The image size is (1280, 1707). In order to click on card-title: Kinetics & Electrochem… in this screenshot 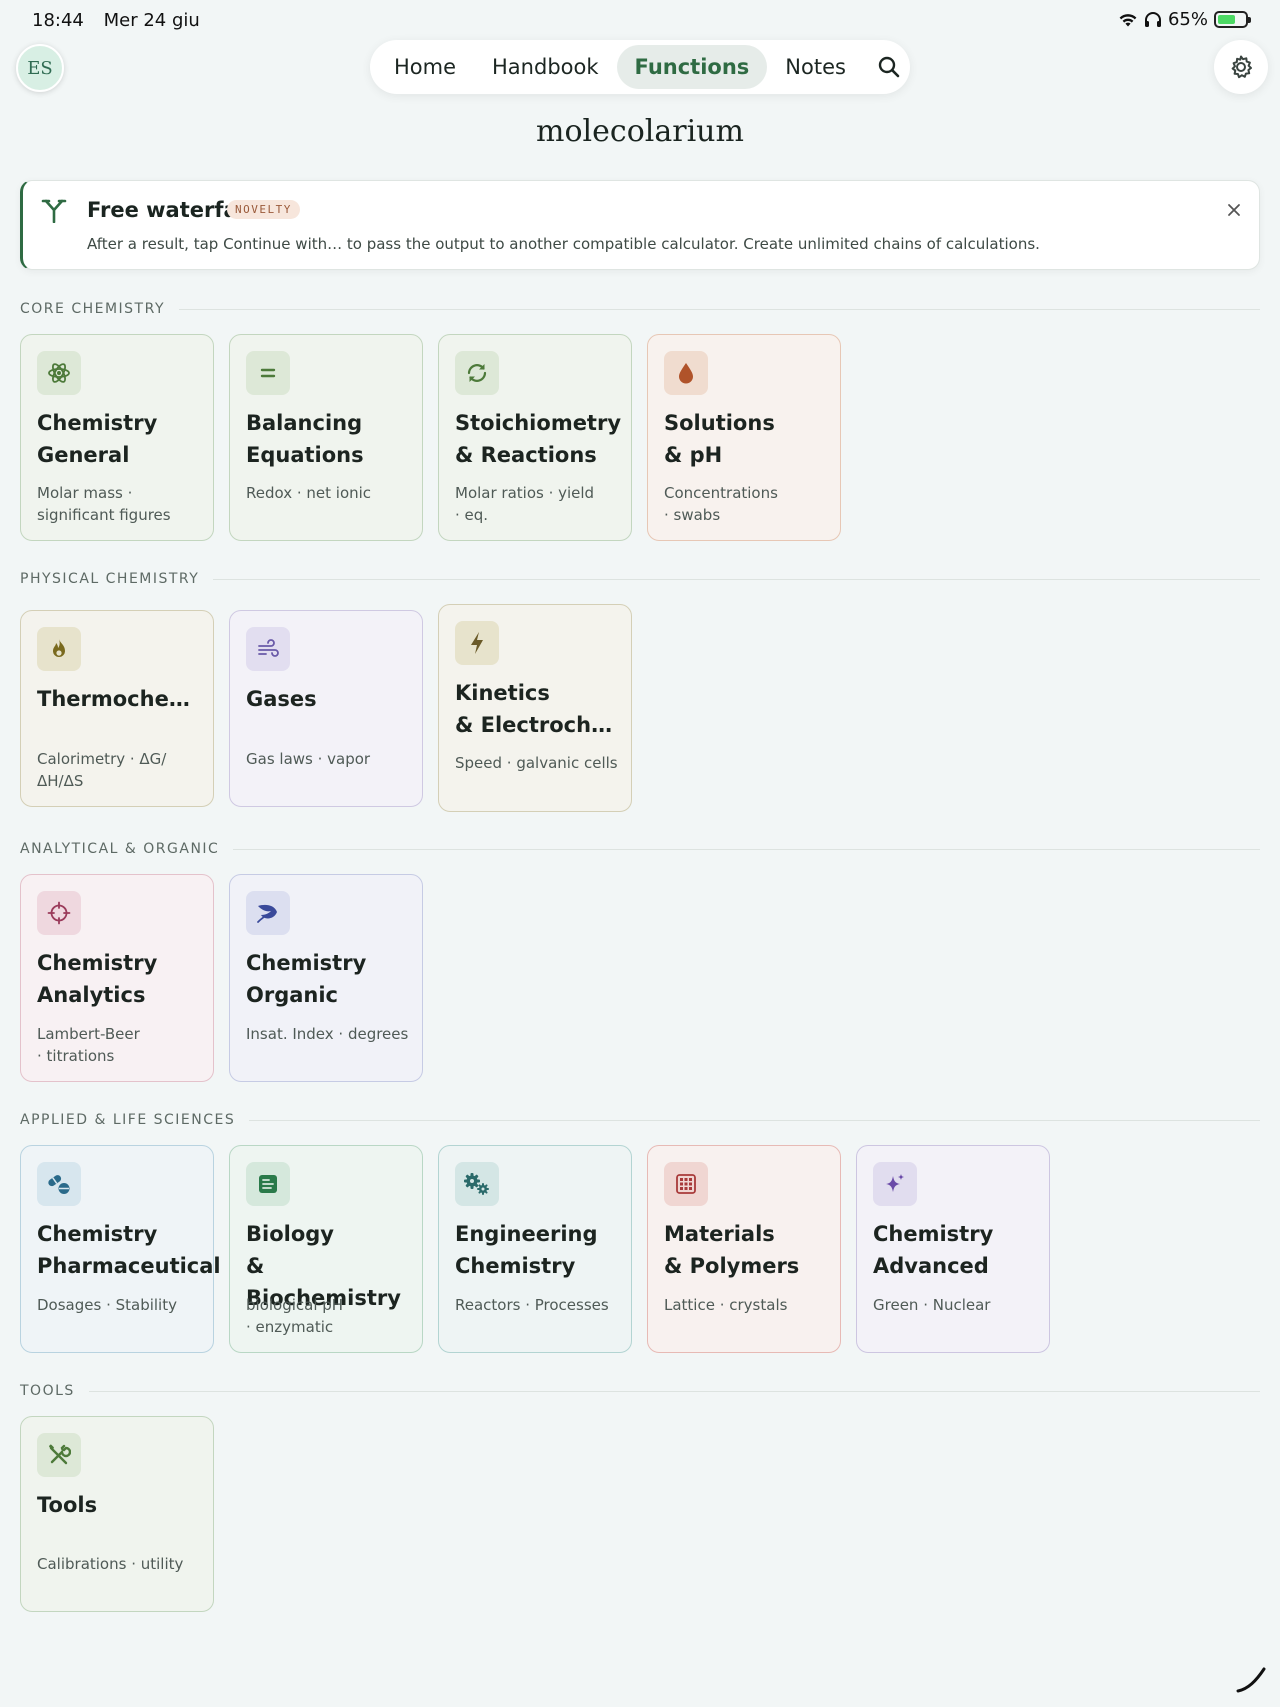, I will do `click(540, 709)`.